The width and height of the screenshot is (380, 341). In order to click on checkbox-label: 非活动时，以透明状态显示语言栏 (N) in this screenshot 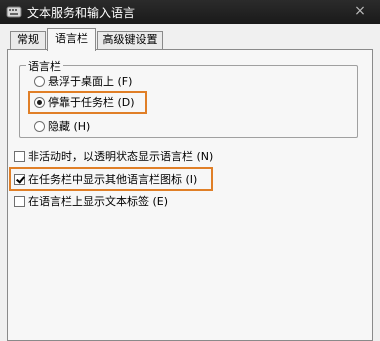, I will do `click(121, 156)`.